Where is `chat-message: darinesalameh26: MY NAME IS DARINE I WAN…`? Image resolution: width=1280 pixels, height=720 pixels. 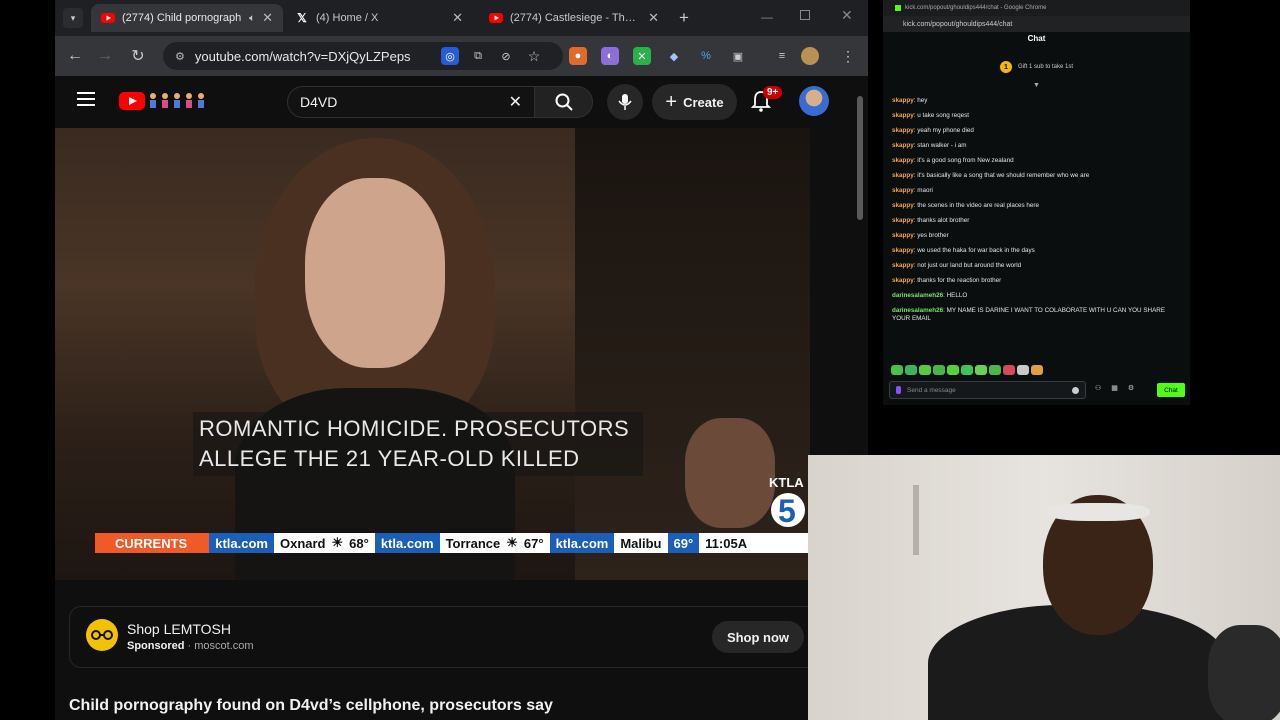
chat-message: darinesalameh26: MY NAME IS DARINE I WAN… is located at coordinates (1038, 314).